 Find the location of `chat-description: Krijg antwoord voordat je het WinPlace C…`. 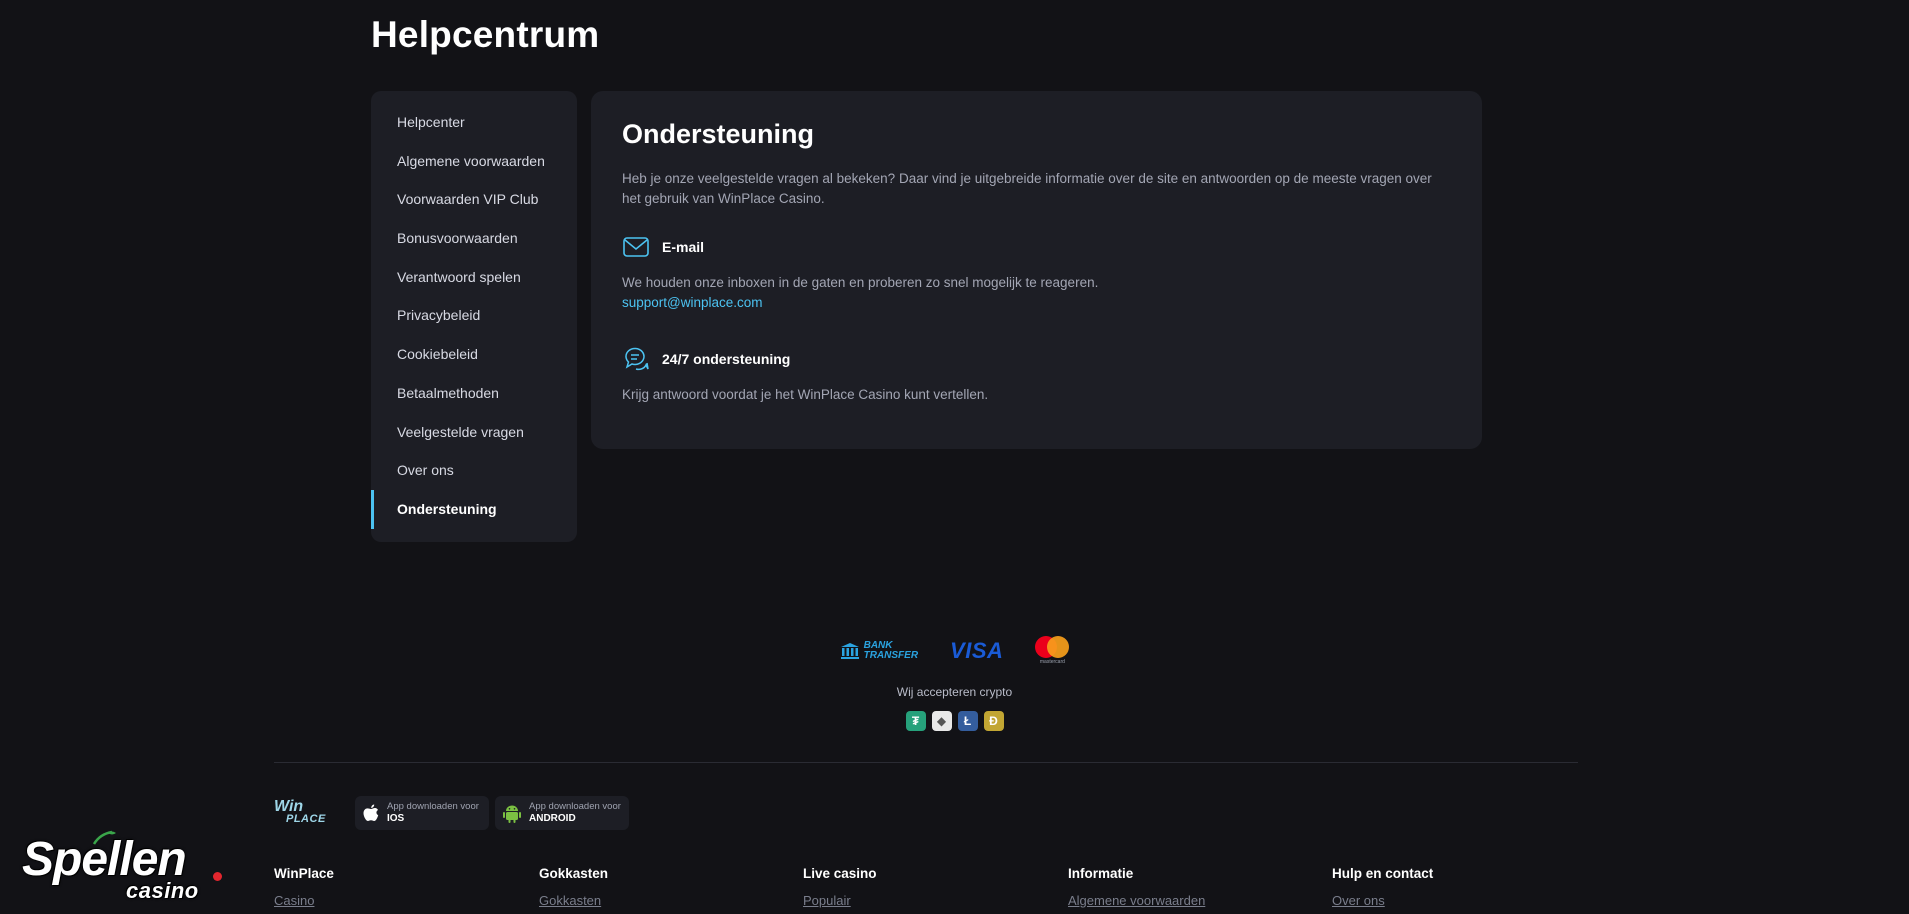

chat-description: Krijg antwoord voordat je het WinPlace C… is located at coordinates (805, 394).